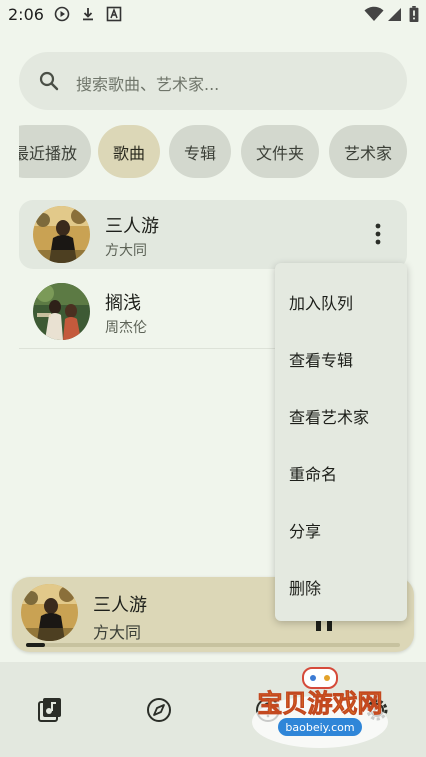 The width and height of the screenshot is (426, 757). What do you see at coordinates (374, 13) in the screenshot?
I see `wifi-icon` at bounding box center [374, 13].